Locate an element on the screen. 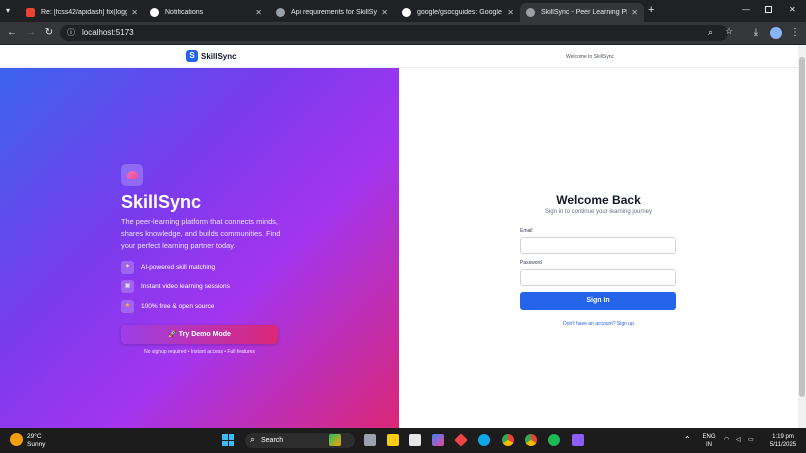 The image size is (806, 453). weather-sun-icon is located at coordinates (16, 439).